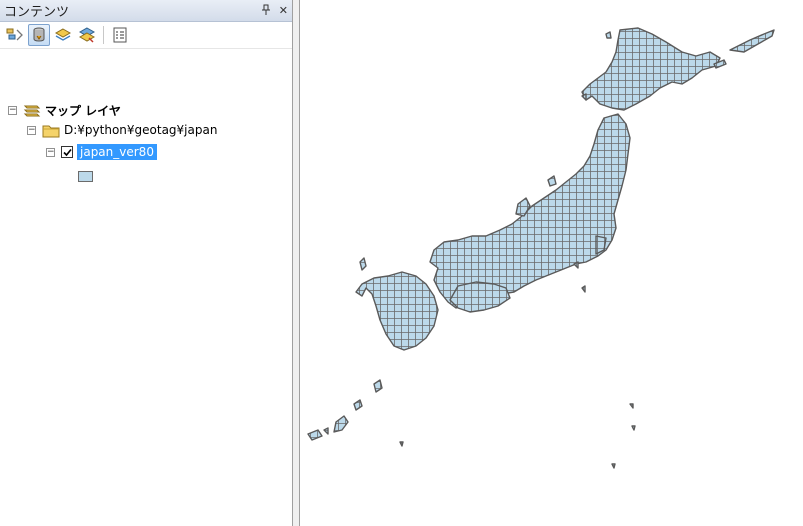  I want to click on okinawa-island-polygon, so click(341, 424).